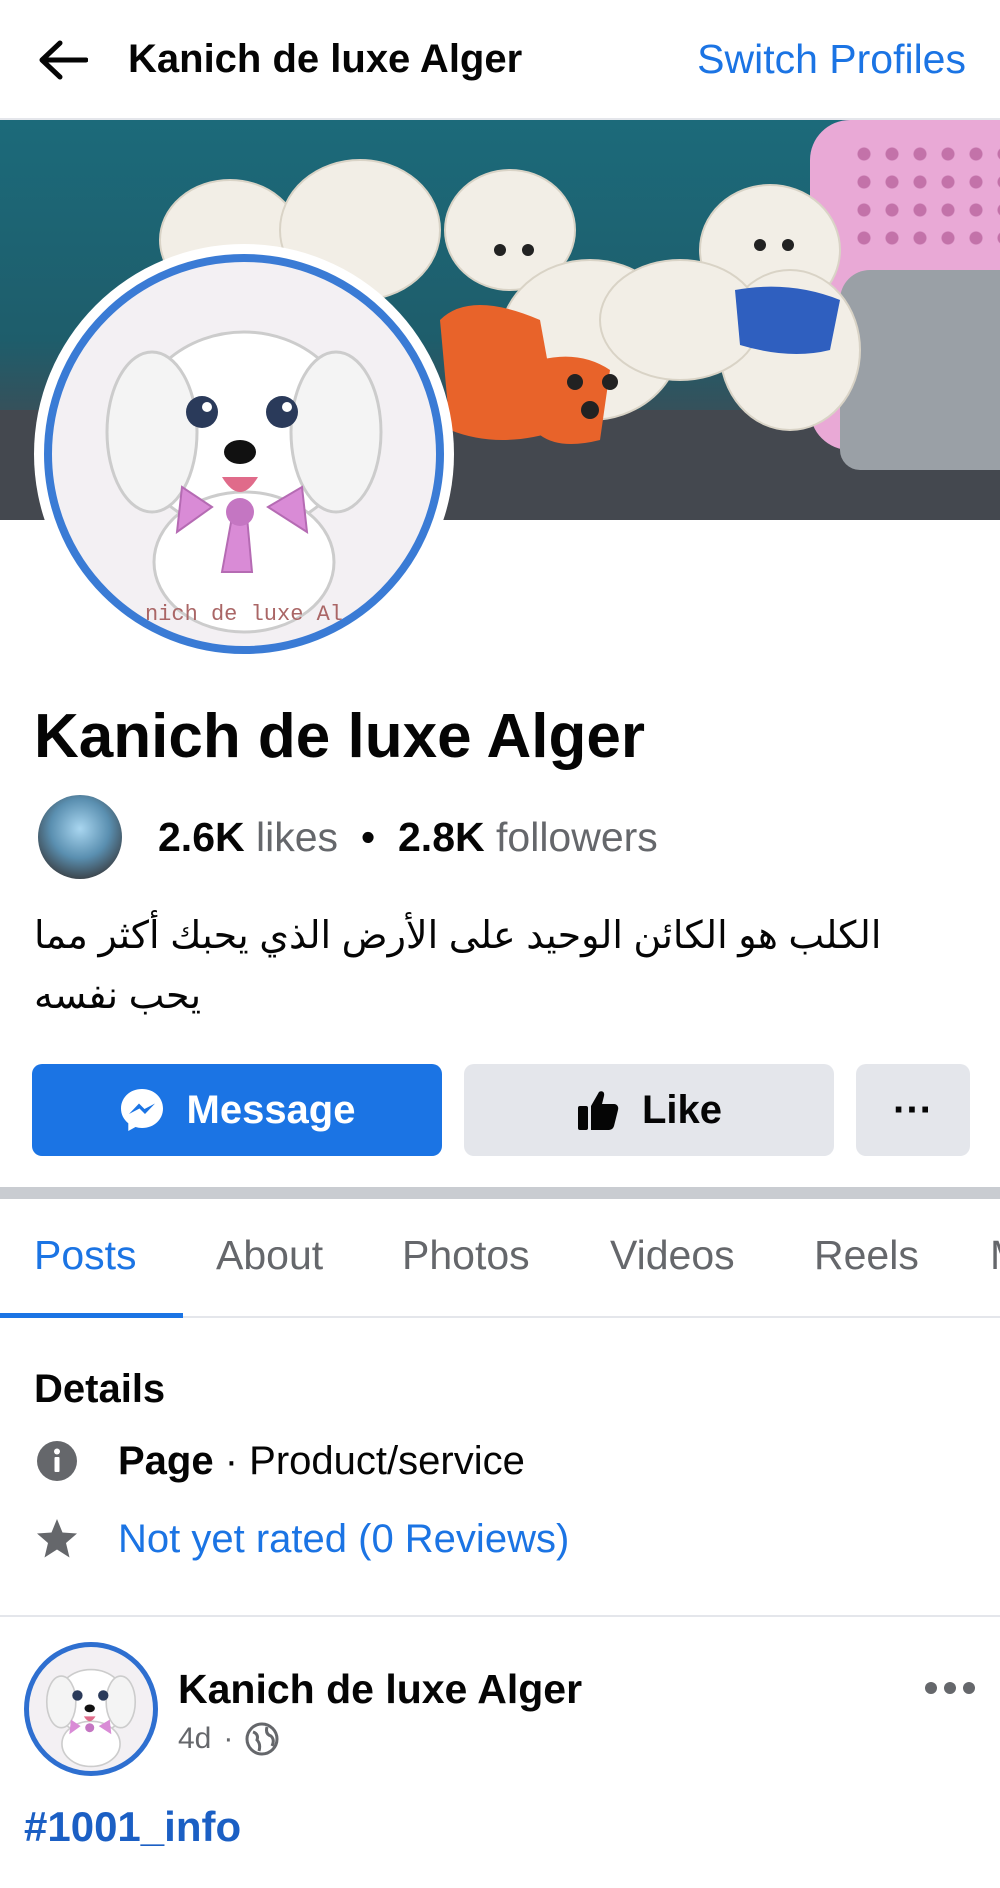  I want to click on profile-picture-frame: nich de luxe Al, so click(244, 454).